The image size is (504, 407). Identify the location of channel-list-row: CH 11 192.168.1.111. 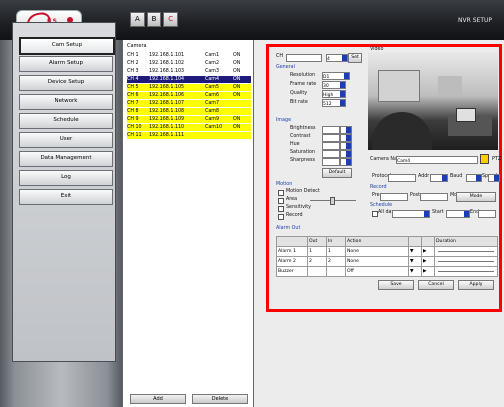
(189, 135).